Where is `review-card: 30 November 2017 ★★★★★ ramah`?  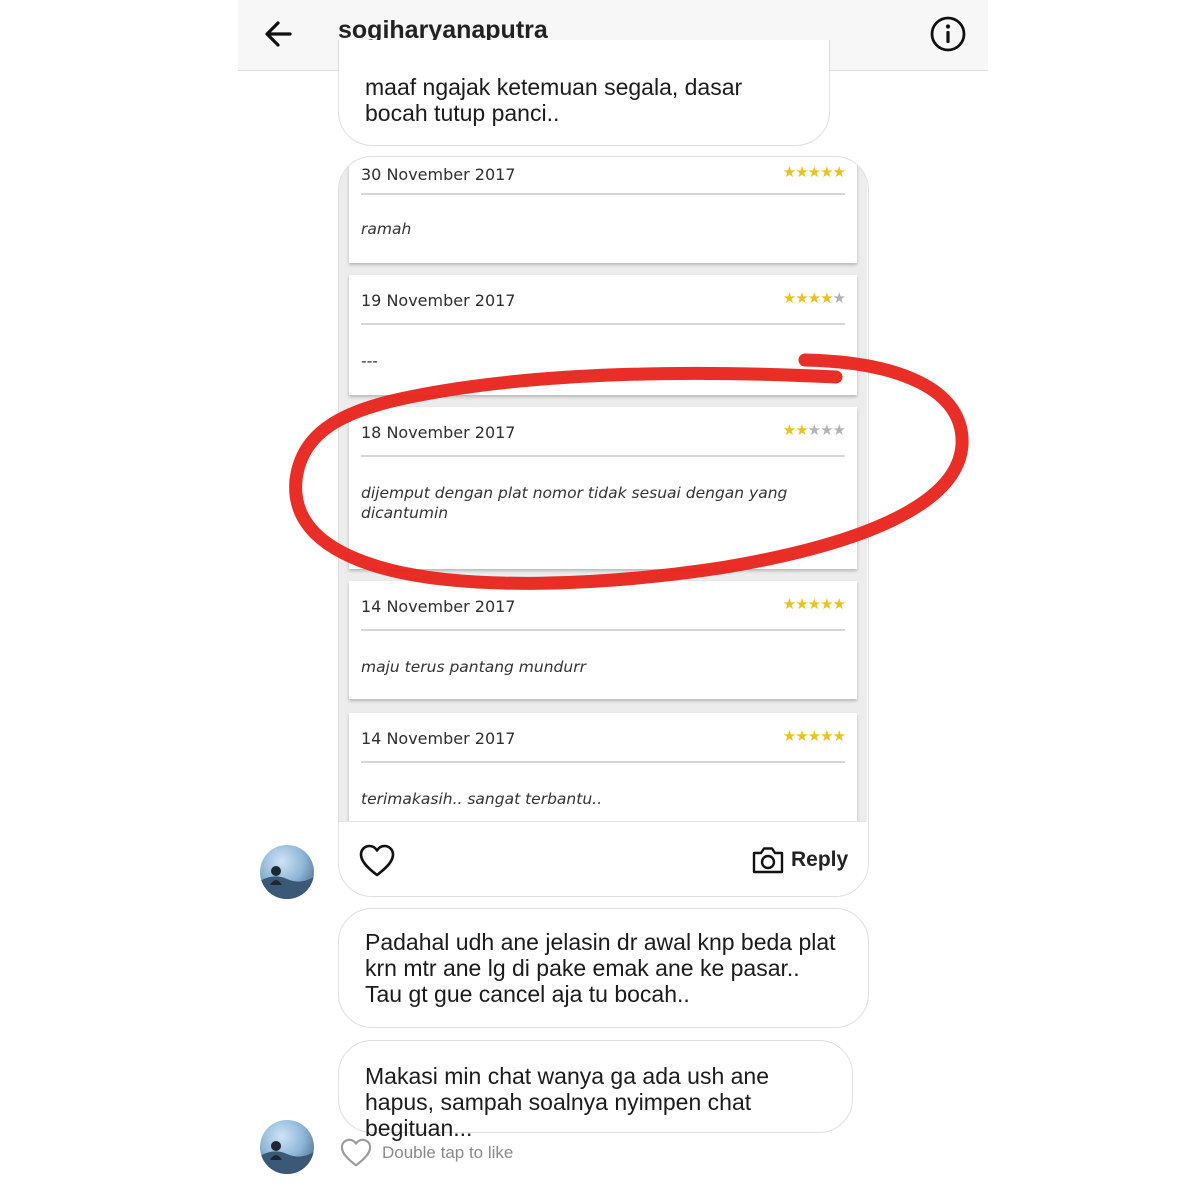 review-card: 30 November 2017 ★★★★★ ramah is located at coordinates (603, 210).